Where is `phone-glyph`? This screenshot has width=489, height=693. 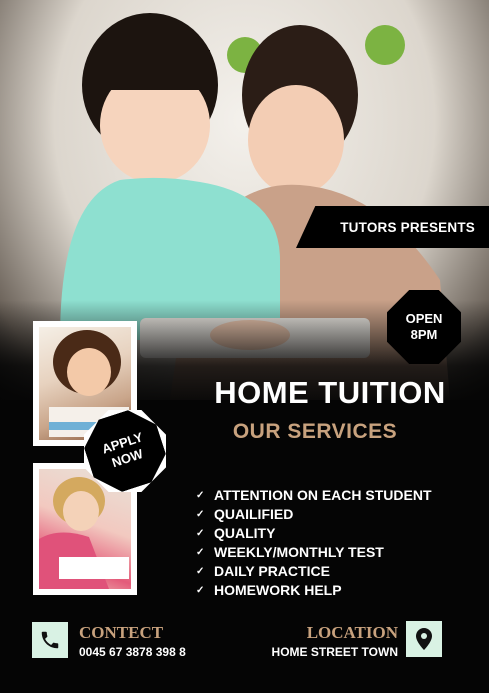
phone-glyph is located at coordinates (50, 640).